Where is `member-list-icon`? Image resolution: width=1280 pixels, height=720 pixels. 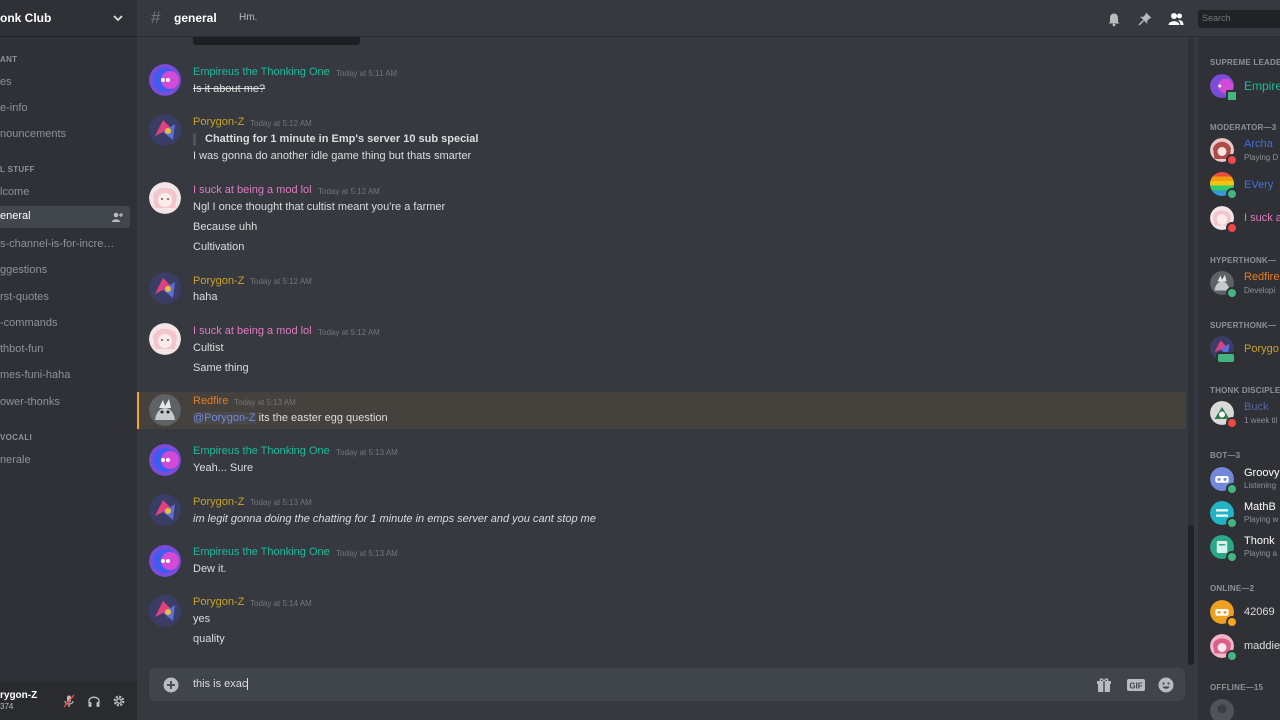
member-list-icon is located at coordinates (1176, 19).